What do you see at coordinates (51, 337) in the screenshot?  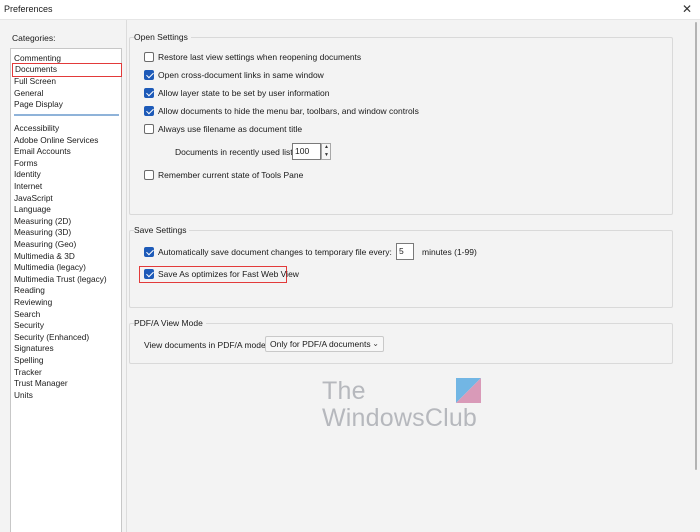 I see `category-item-security-enhanced: Security (Enhanced)` at bounding box center [51, 337].